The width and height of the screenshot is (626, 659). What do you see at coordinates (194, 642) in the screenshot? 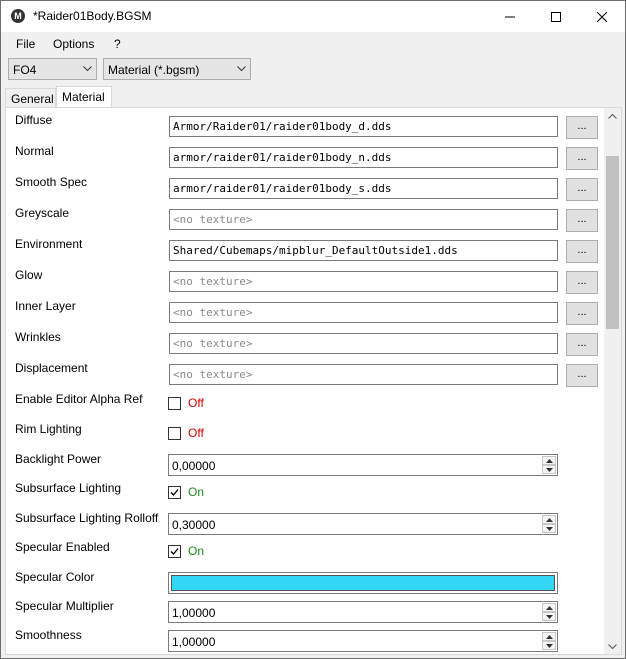
I see `smoothness-value: 1,00000` at bounding box center [194, 642].